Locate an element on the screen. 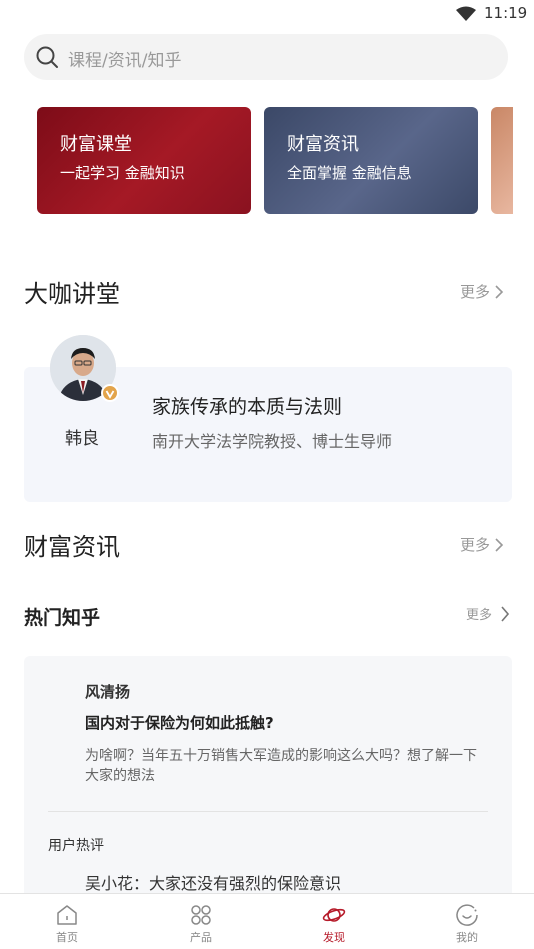  hot-comment-label: 用户热评 is located at coordinates (76, 846).